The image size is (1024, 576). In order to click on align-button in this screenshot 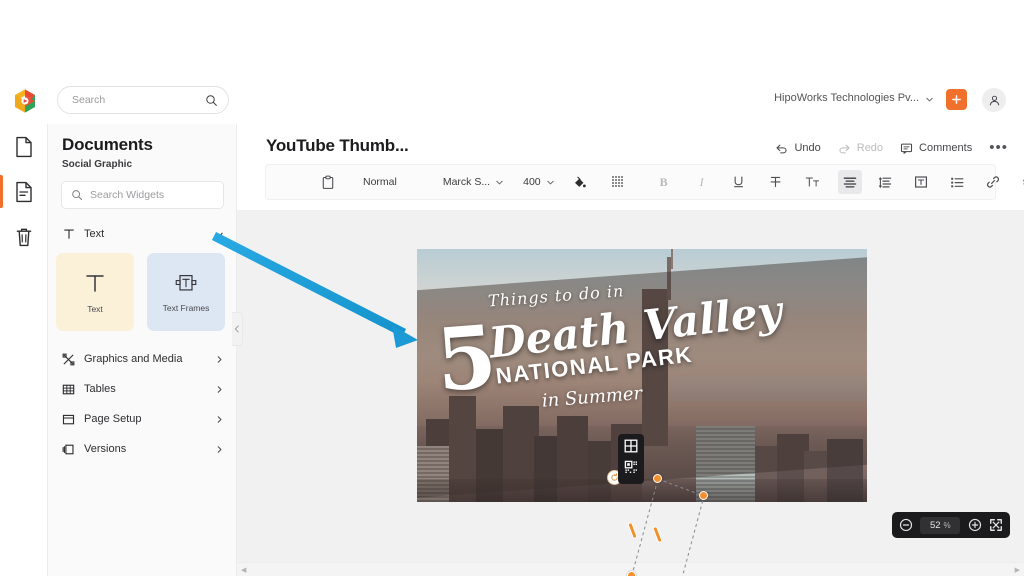, I will do `click(849, 182)`.